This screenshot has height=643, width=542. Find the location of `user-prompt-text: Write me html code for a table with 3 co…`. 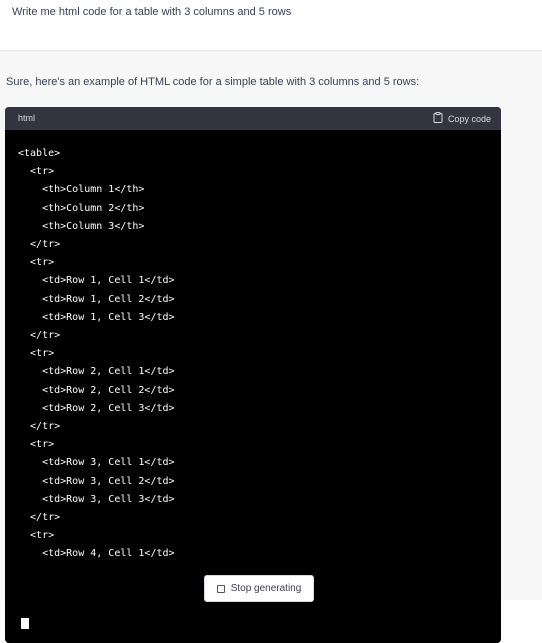

user-prompt-text: Write me html code for a table with 3 co… is located at coordinates (152, 12).